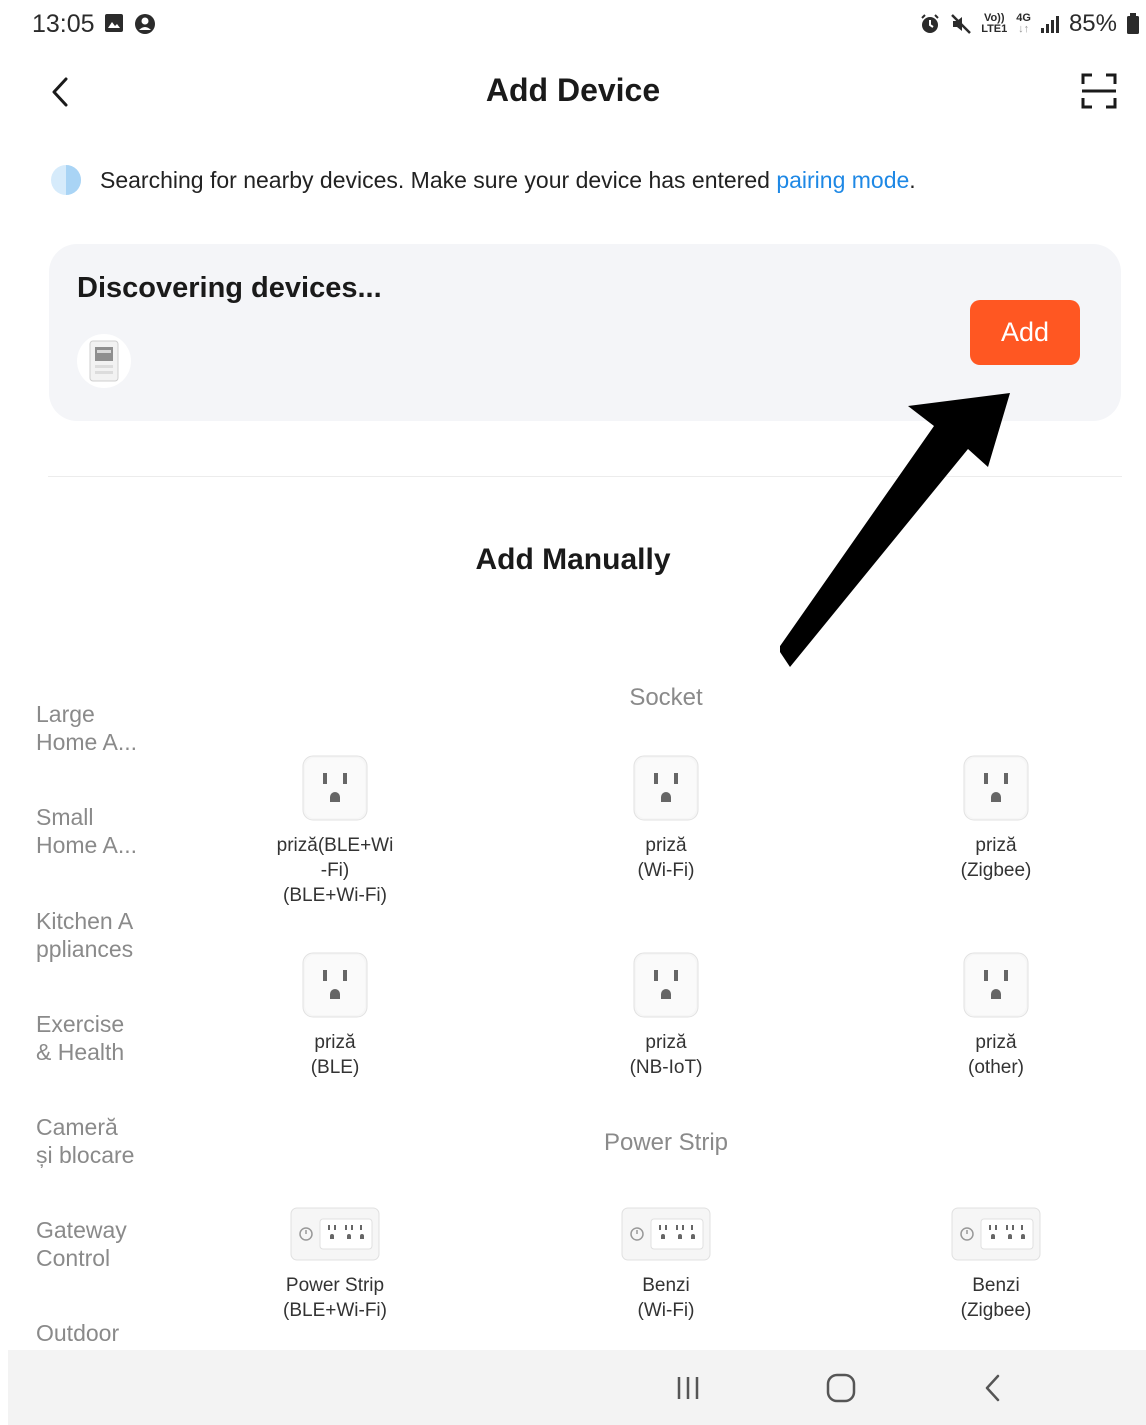 This screenshot has height=1425, width=1146. I want to click on mute-icon, so click(961, 24).